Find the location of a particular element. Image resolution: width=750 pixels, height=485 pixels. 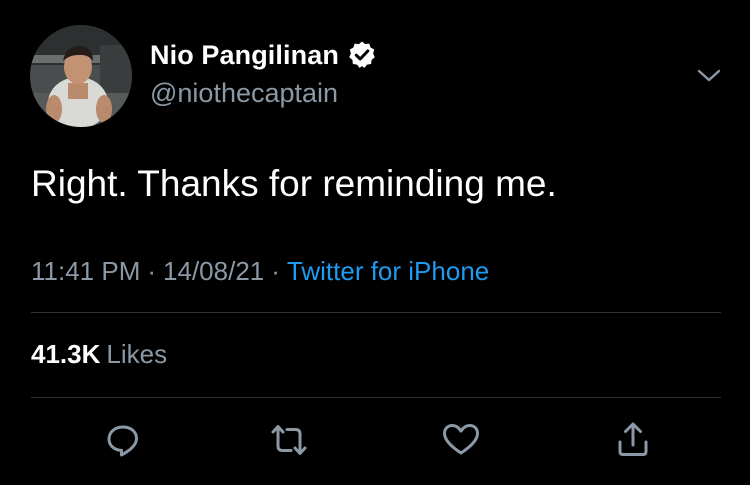

tweet-meta: 11:41 PM · 14/08/21 · Twitter for iPhone is located at coordinates (260, 271).